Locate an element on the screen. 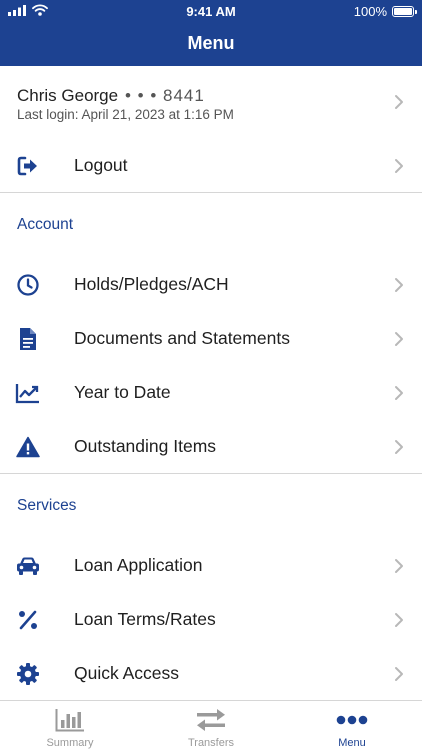 The image size is (422, 750). logout-row: Logout is located at coordinates (211, 166).